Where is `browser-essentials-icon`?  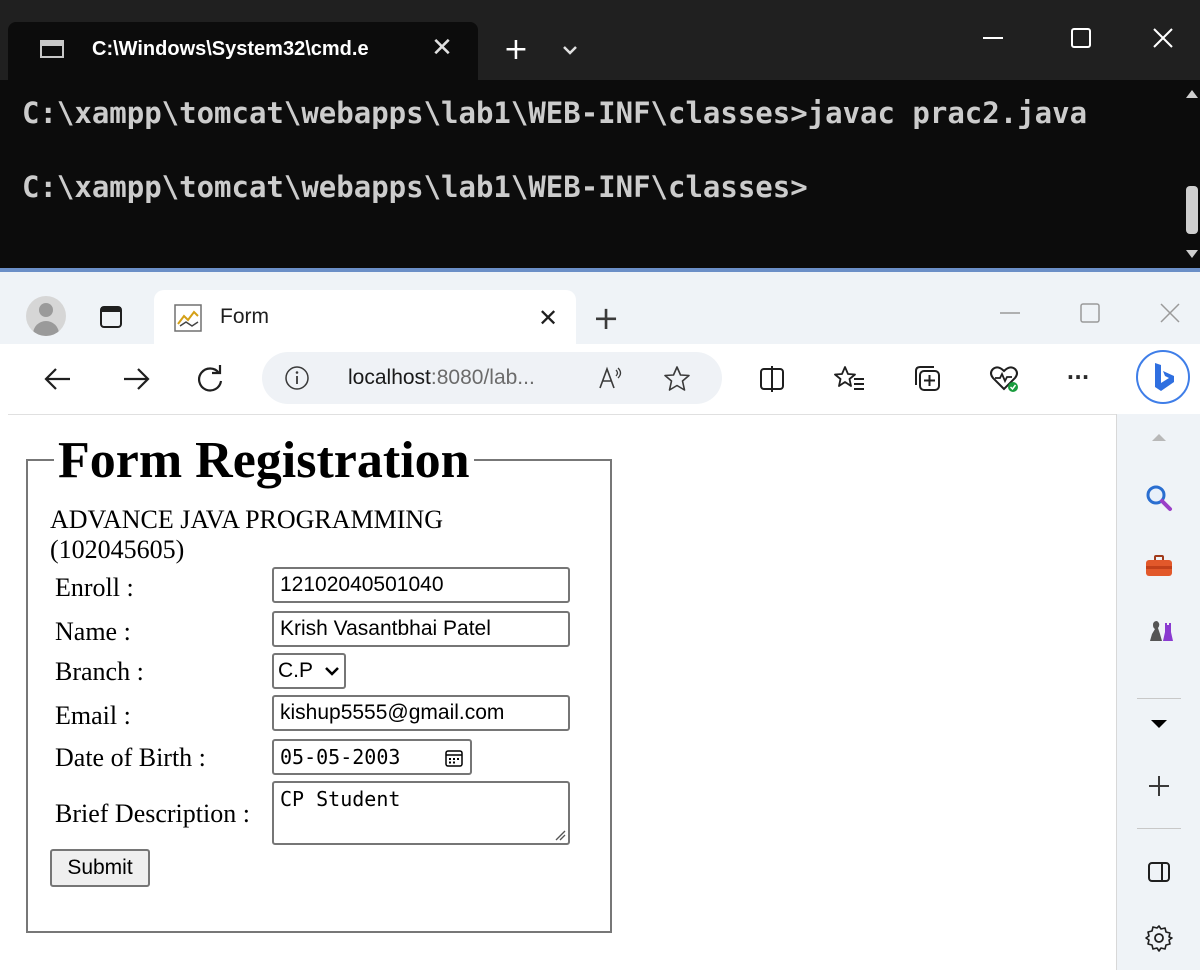
browser-essentials-icon is located at coordinates (1004, 379).